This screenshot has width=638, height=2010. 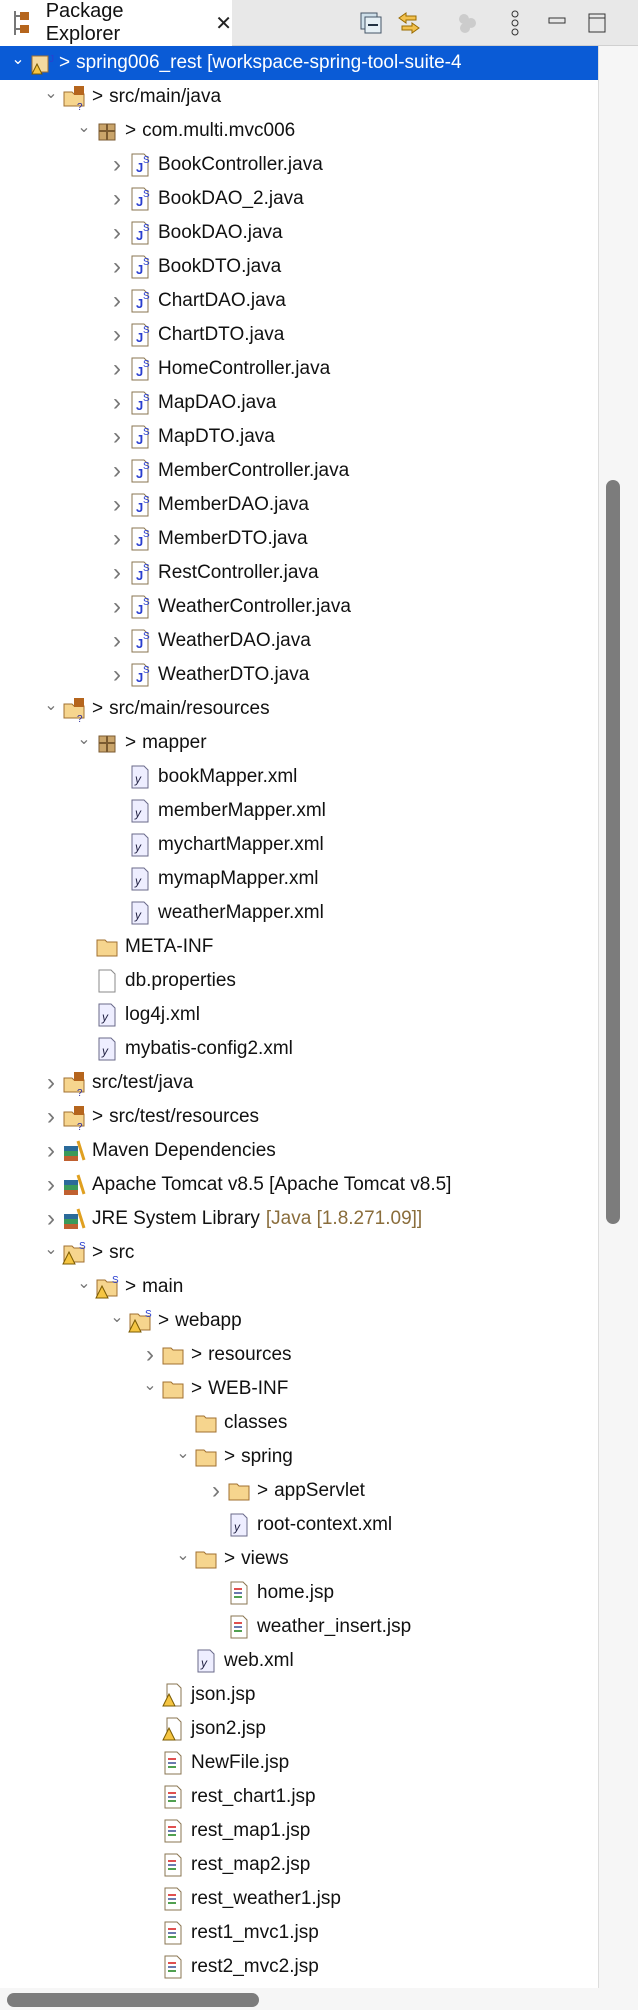 I want to click on tree-item: › J S BookController.java, so click(x=299, y=165).